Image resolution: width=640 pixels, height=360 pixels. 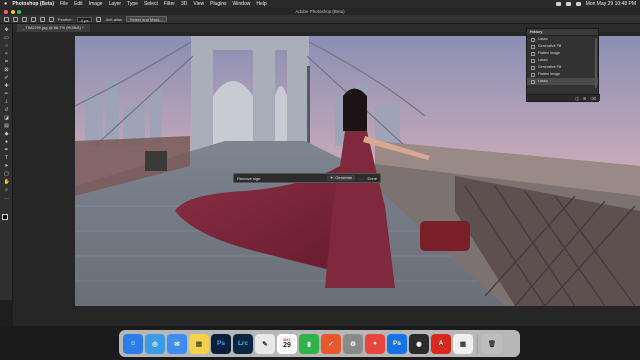 What do you see at coordinates (184, 4) in the screenshot?
I see `menu-3d: 3D` at bounding box center [184, 4].